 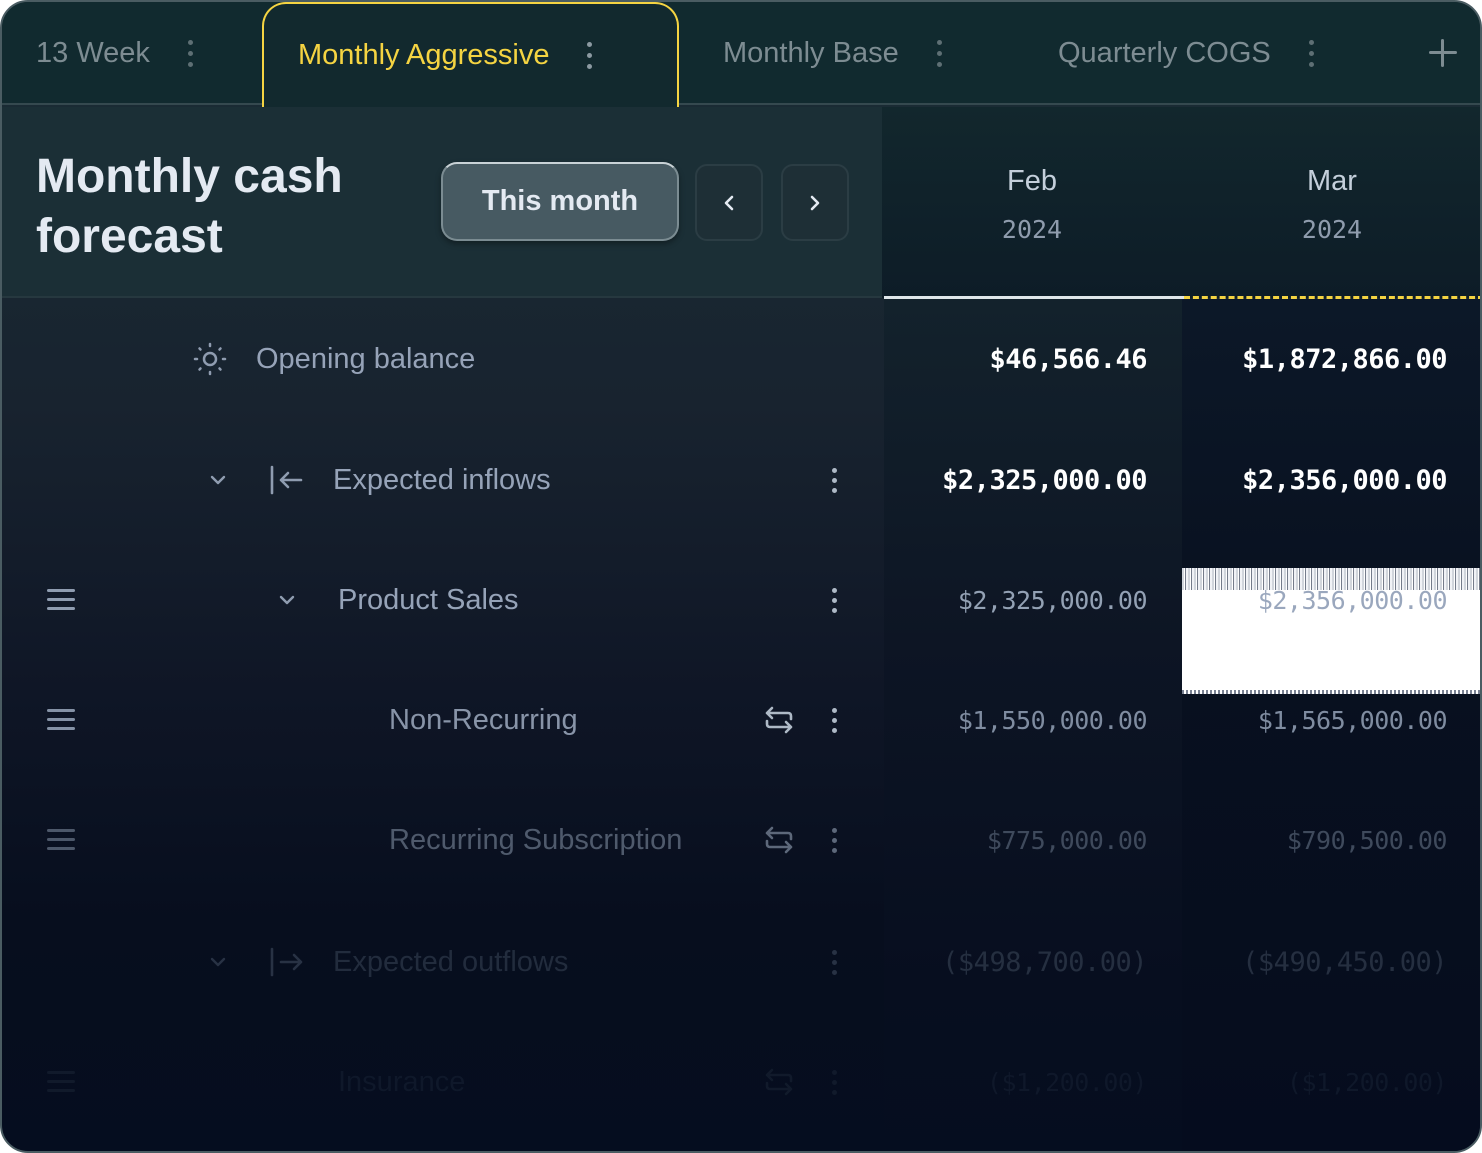 I want to click on row-label: Product Sales, so click(x=428, y=599).